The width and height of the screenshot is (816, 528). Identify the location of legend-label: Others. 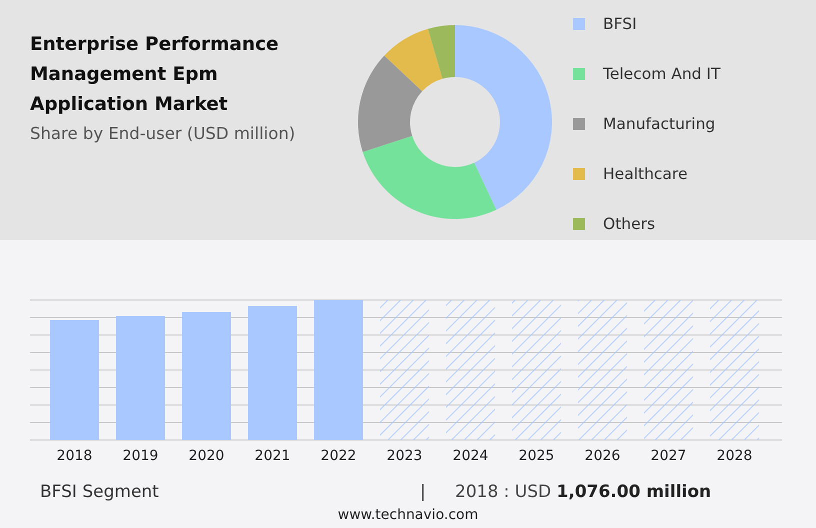
(629, 224).